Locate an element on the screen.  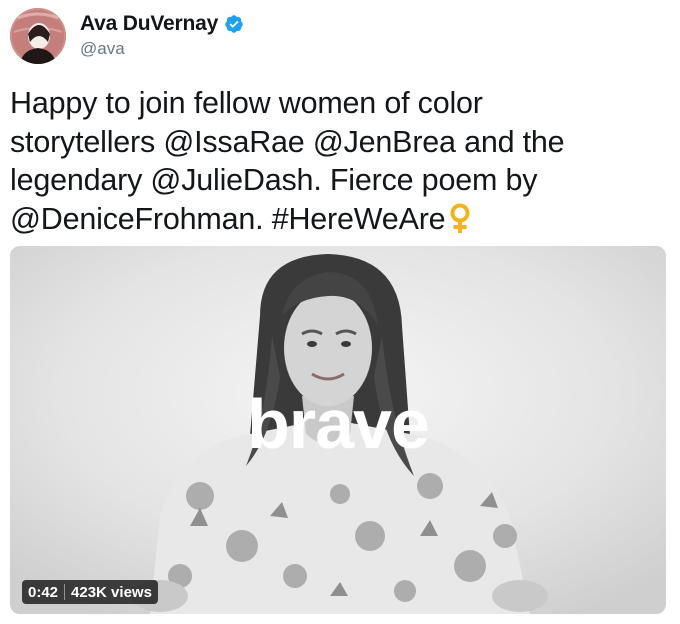
author-name-row: Ava DuVernay is located at coordinates (162, 24).